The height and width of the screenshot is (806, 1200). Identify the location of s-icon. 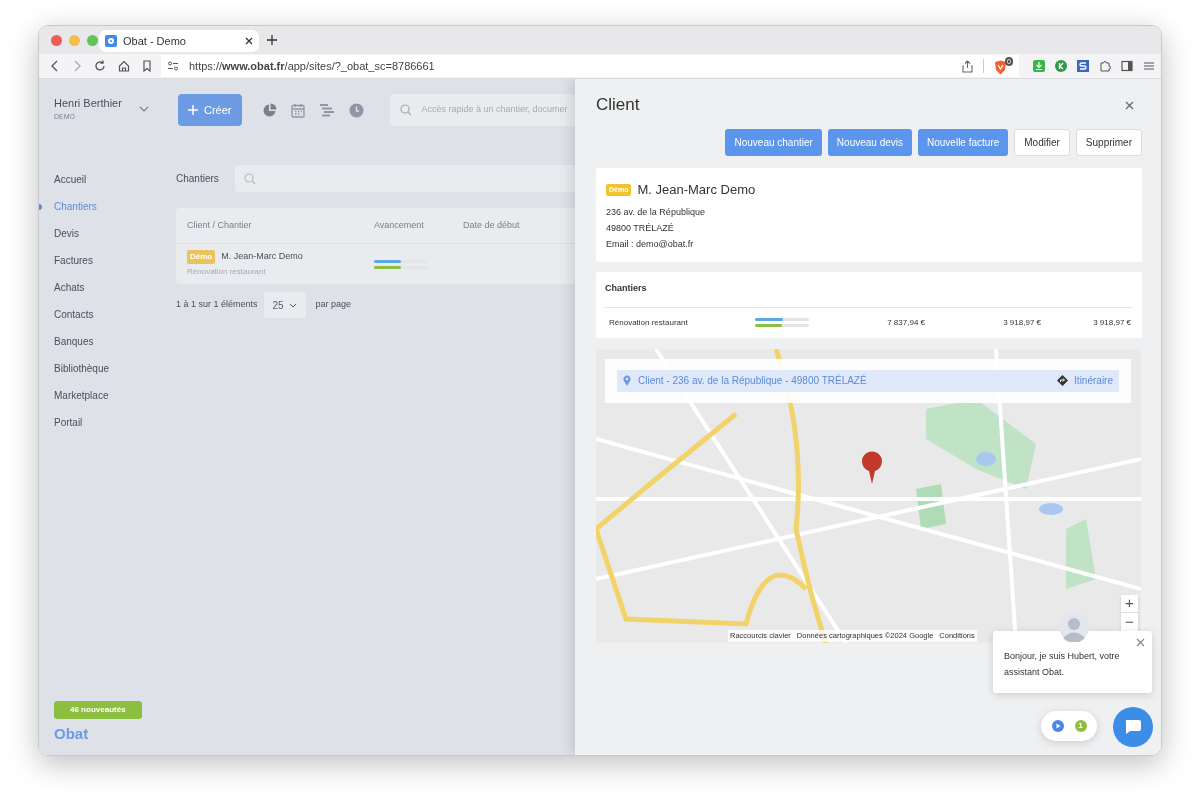
(1083, 66).